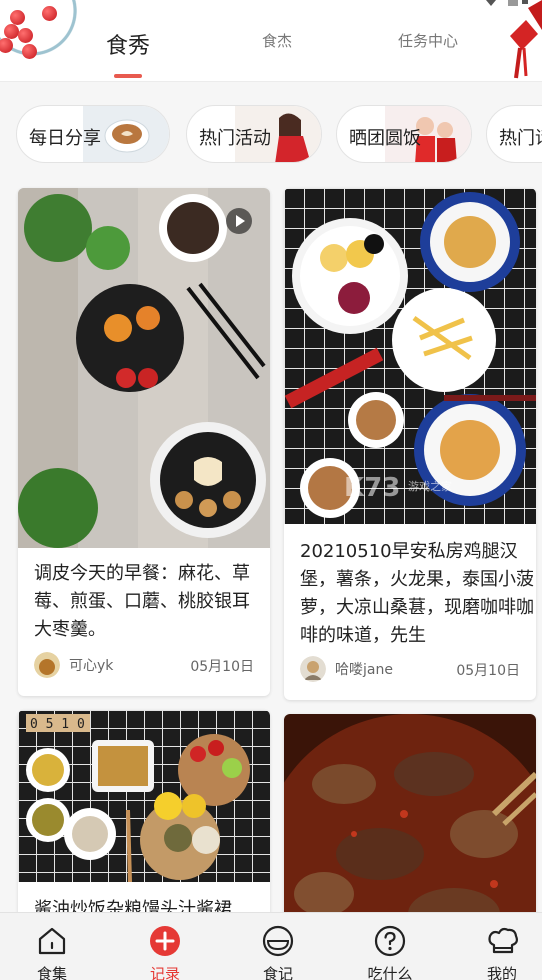  I want to click on nav-label: 记录, so click(164, 972).